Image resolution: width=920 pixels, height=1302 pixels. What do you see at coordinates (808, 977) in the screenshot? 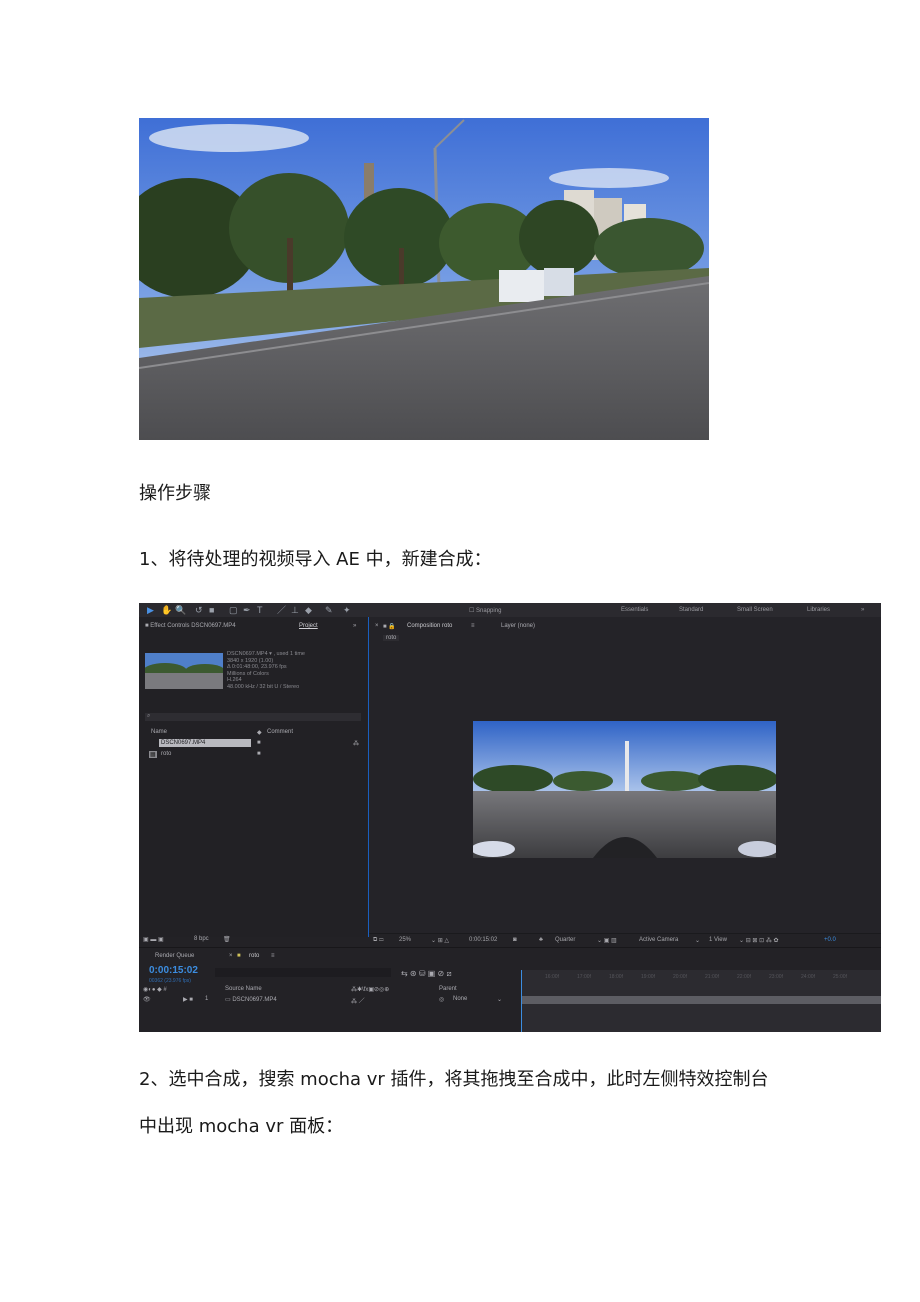
I see `time-ruler-tick: 24:00f` at bounding box center [808, 977].